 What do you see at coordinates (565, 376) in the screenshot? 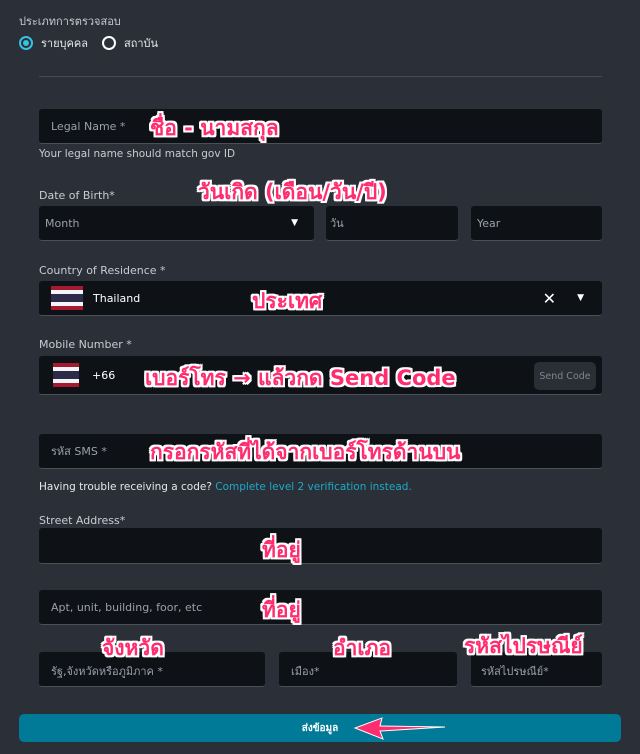
I see `send-code-button: Send Code` at bounding box center [565, 376].